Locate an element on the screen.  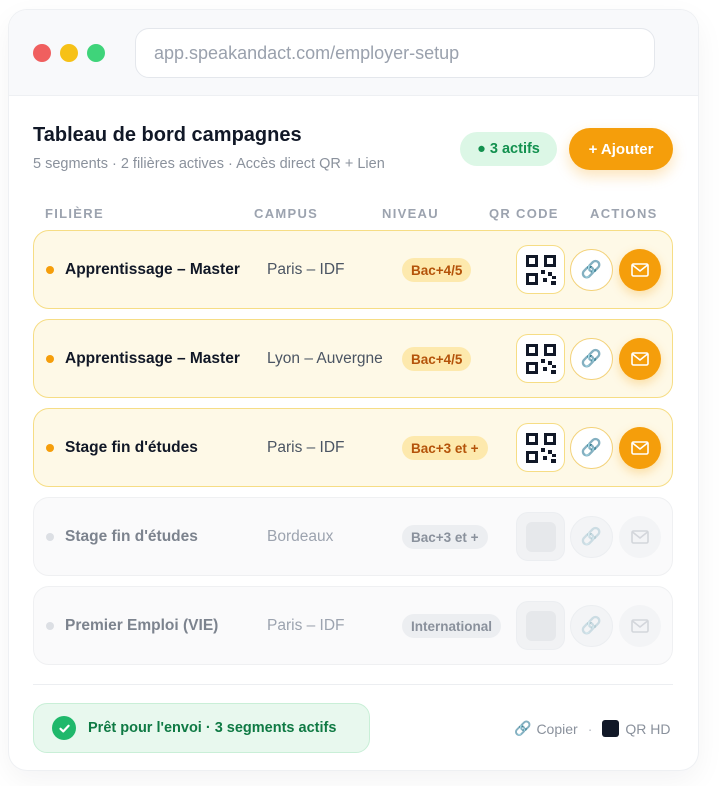
address-bar: app.speakandact.com/employer-setup is located at coordinates (395, 53).